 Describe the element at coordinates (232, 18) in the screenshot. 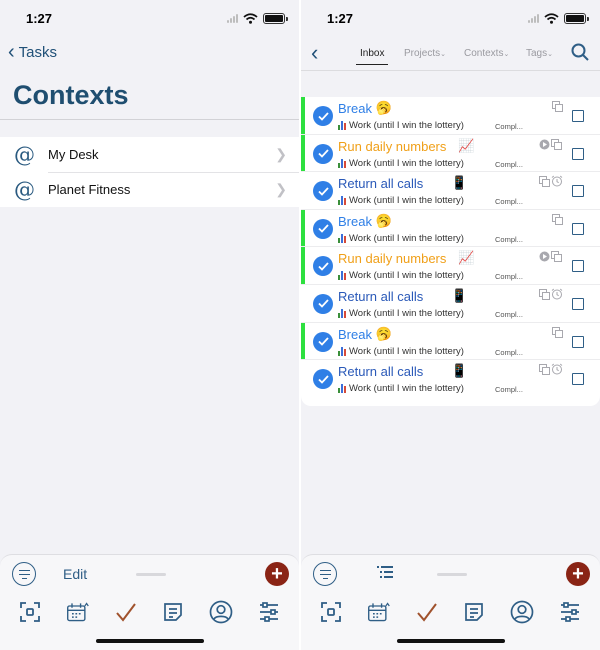

I see `signal-icon` at that location.